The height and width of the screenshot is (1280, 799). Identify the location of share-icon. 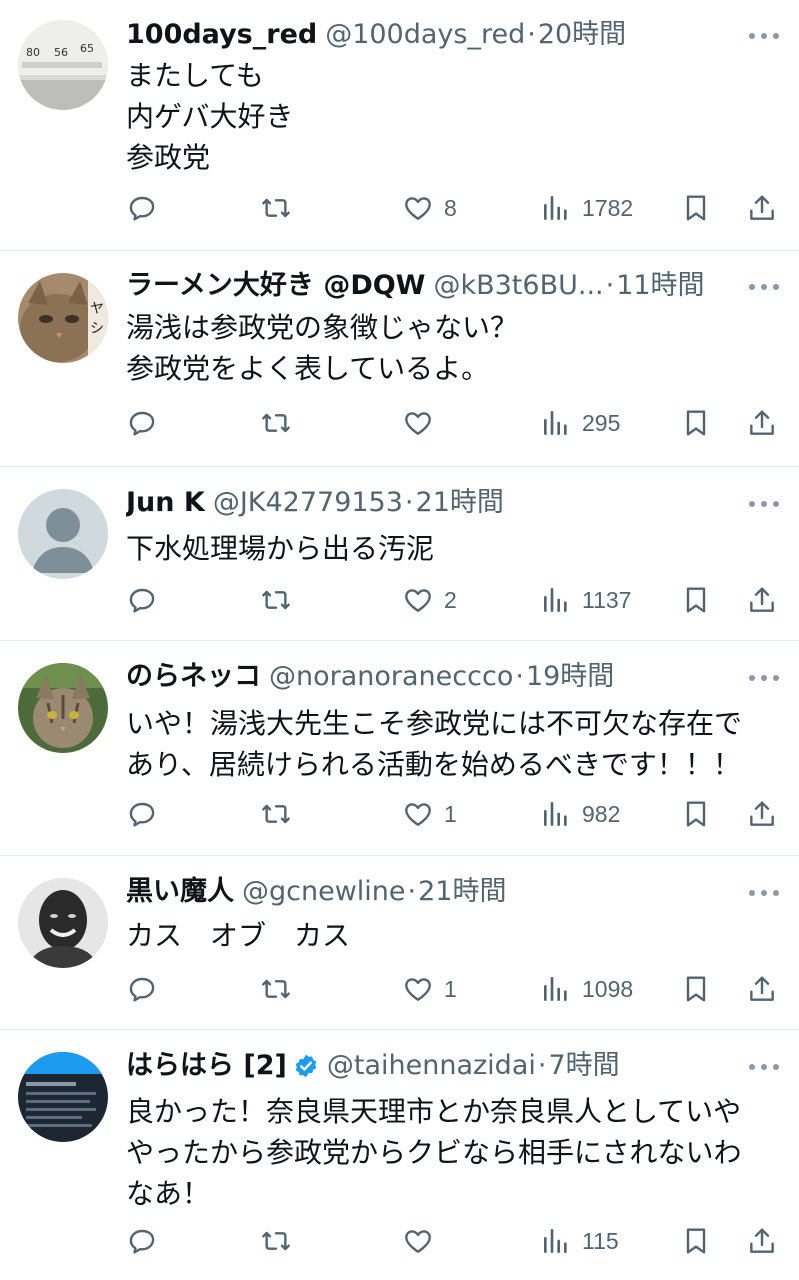
(762, 422).